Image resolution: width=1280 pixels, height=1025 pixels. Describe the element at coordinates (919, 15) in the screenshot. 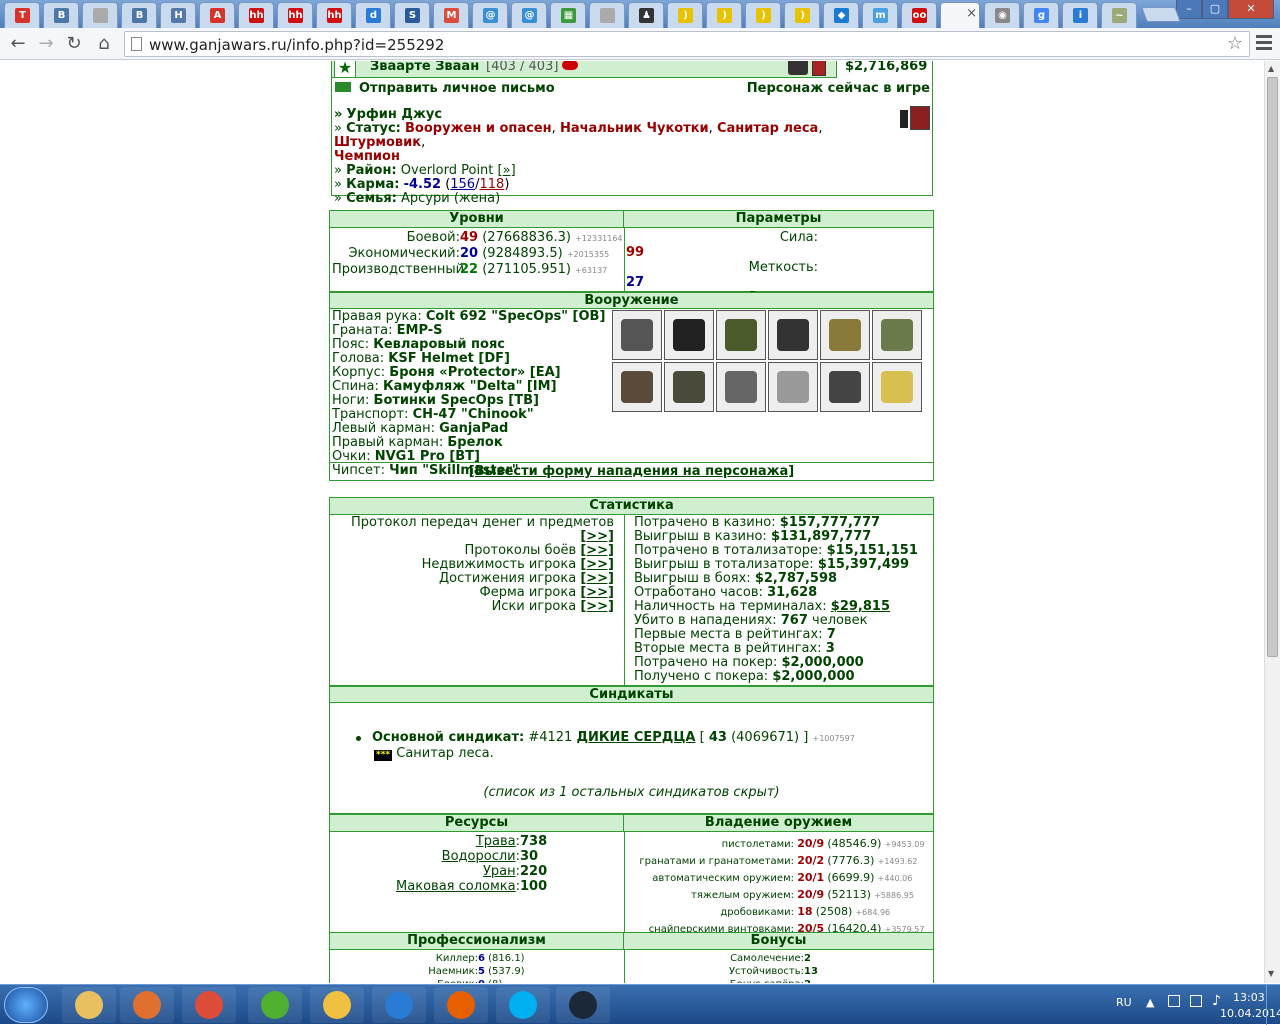

I see `browser-tab: oo` at that location.